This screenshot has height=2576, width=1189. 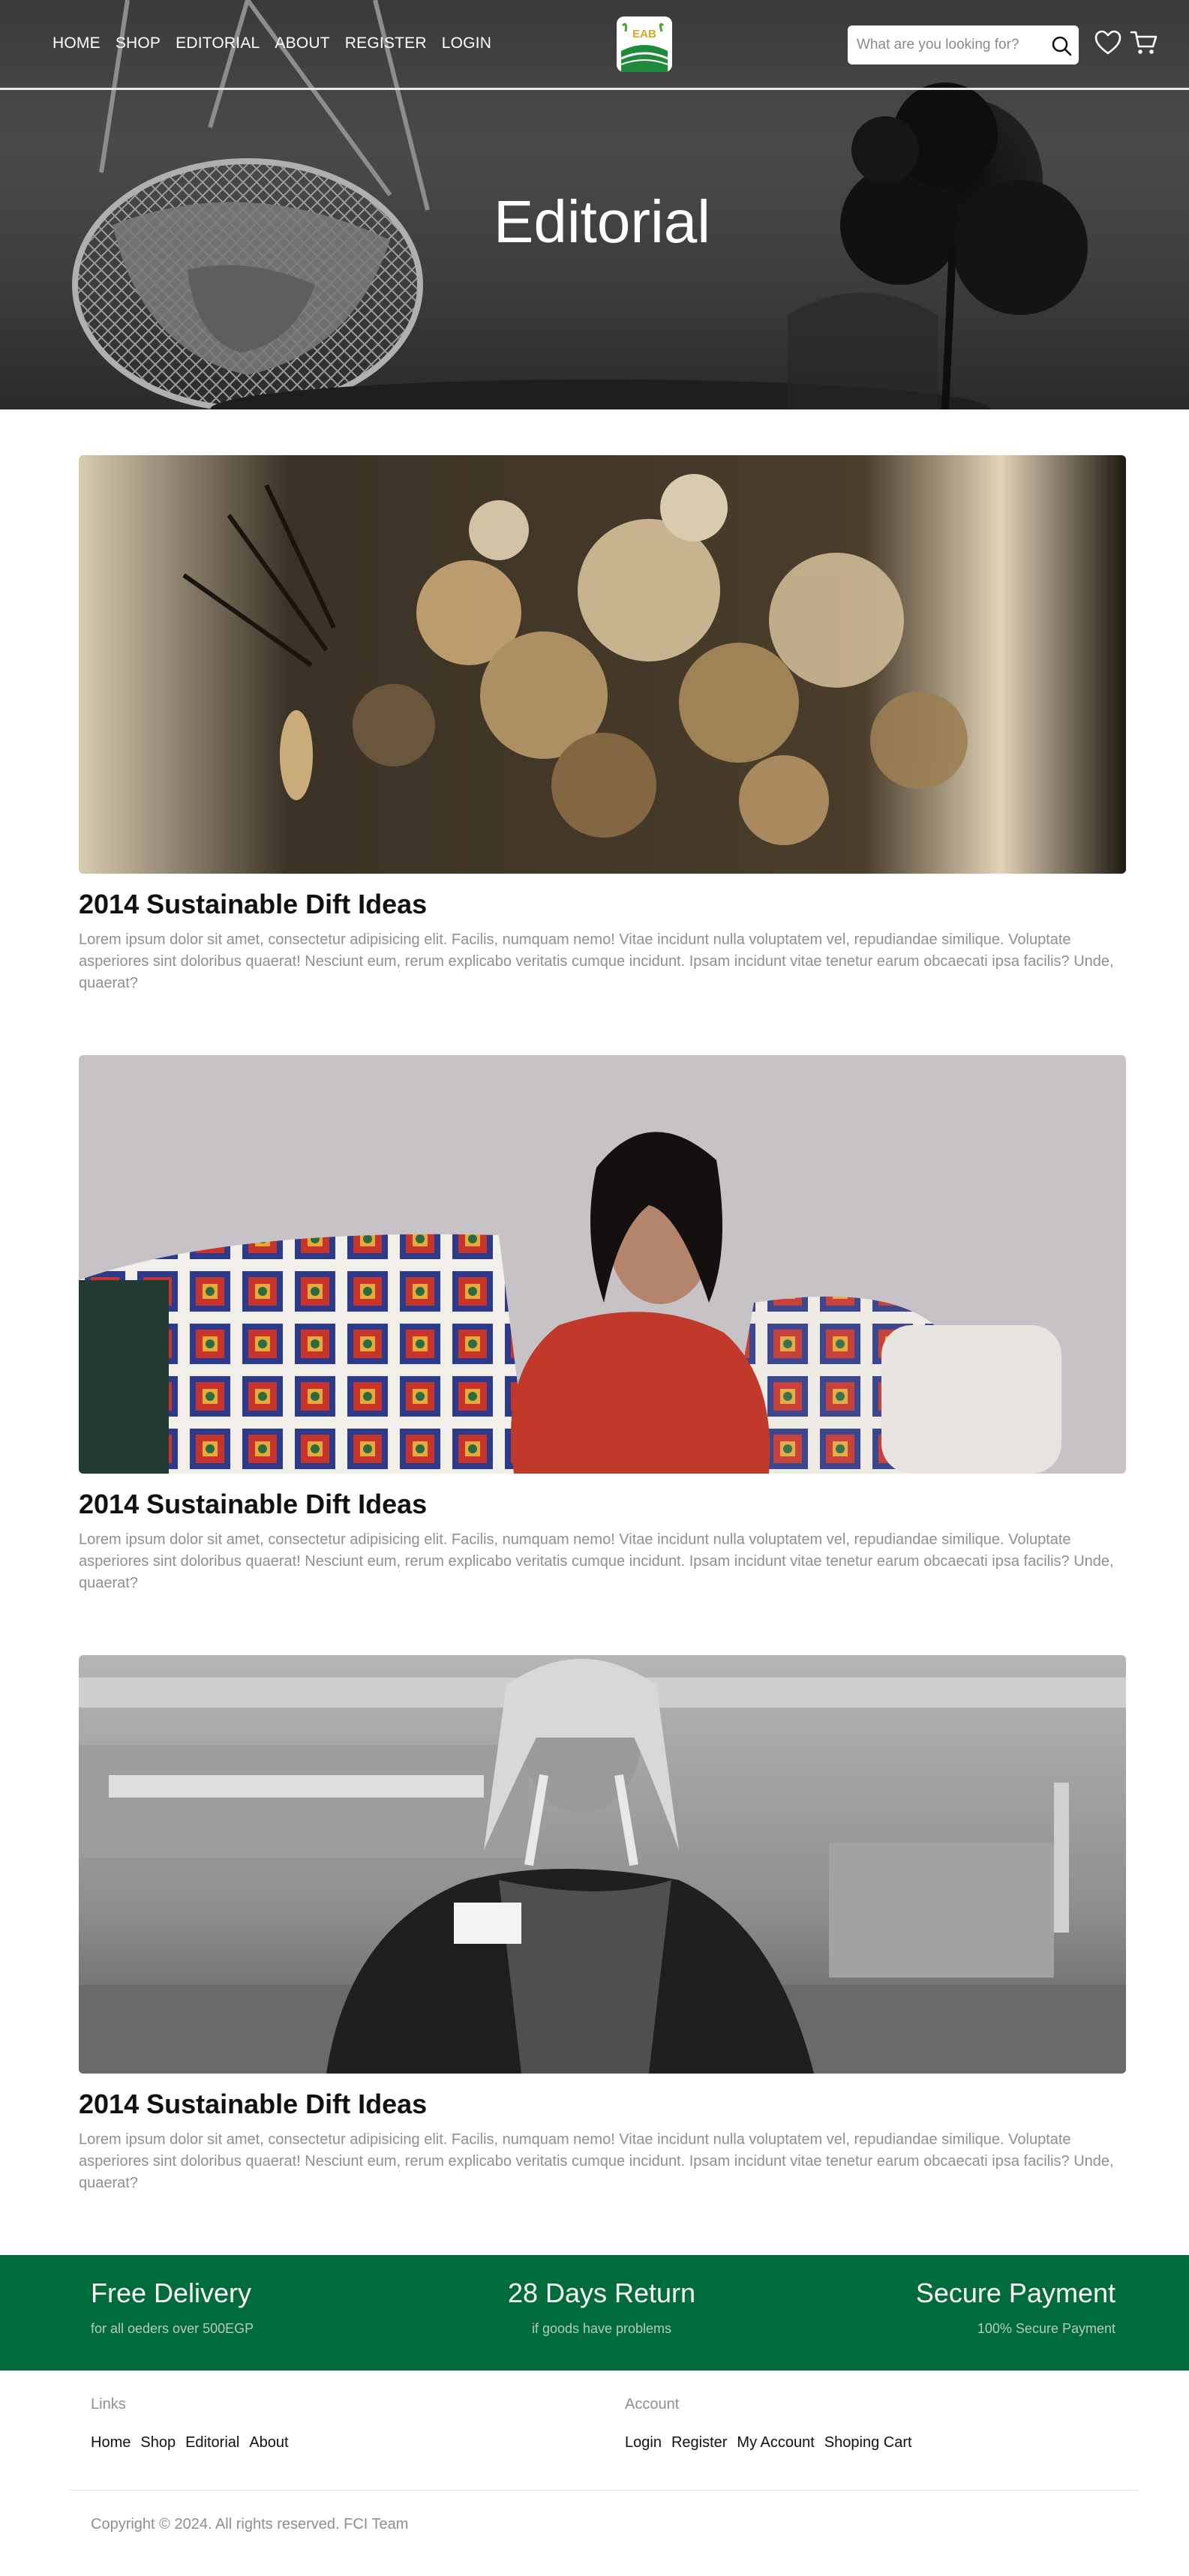 I want to click on footer-link-about: About, so click(x=268, y=2443).